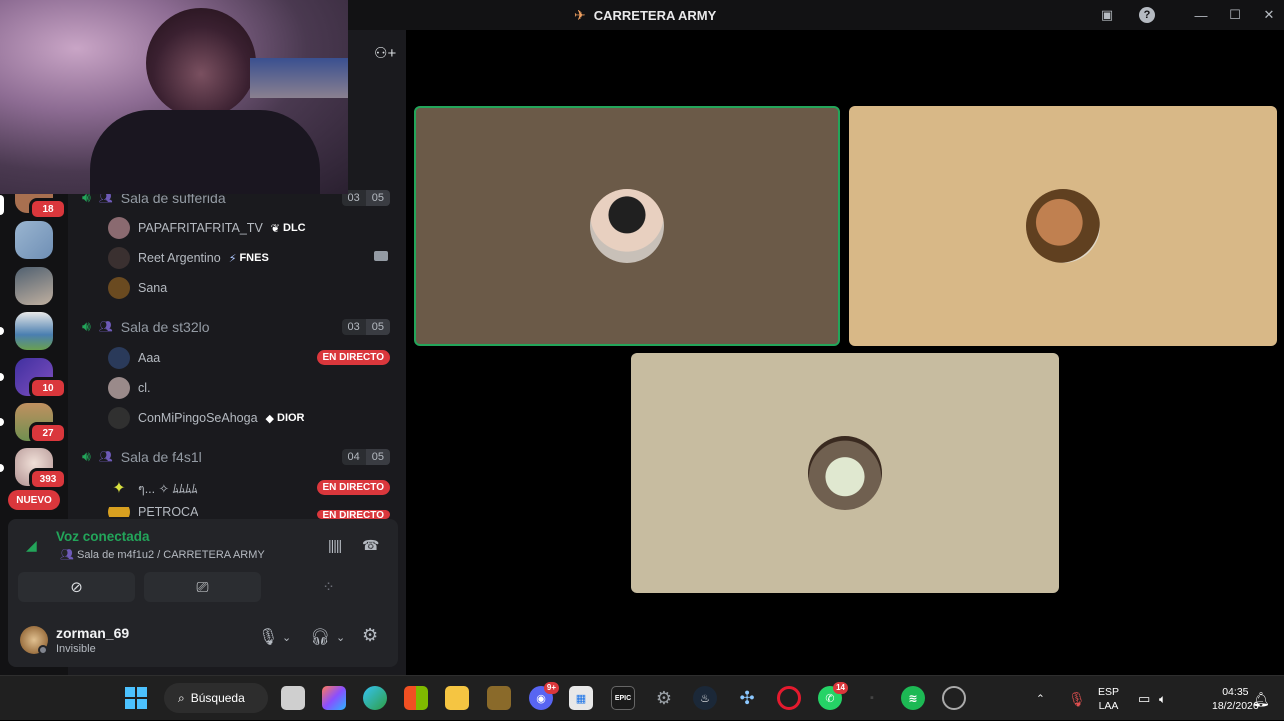 This screenshot has width=1284, height=721. What do you see at coordinates (499, 698) in the screenshot?
I see `minecraft-icon` at bounding box center [499, 698].